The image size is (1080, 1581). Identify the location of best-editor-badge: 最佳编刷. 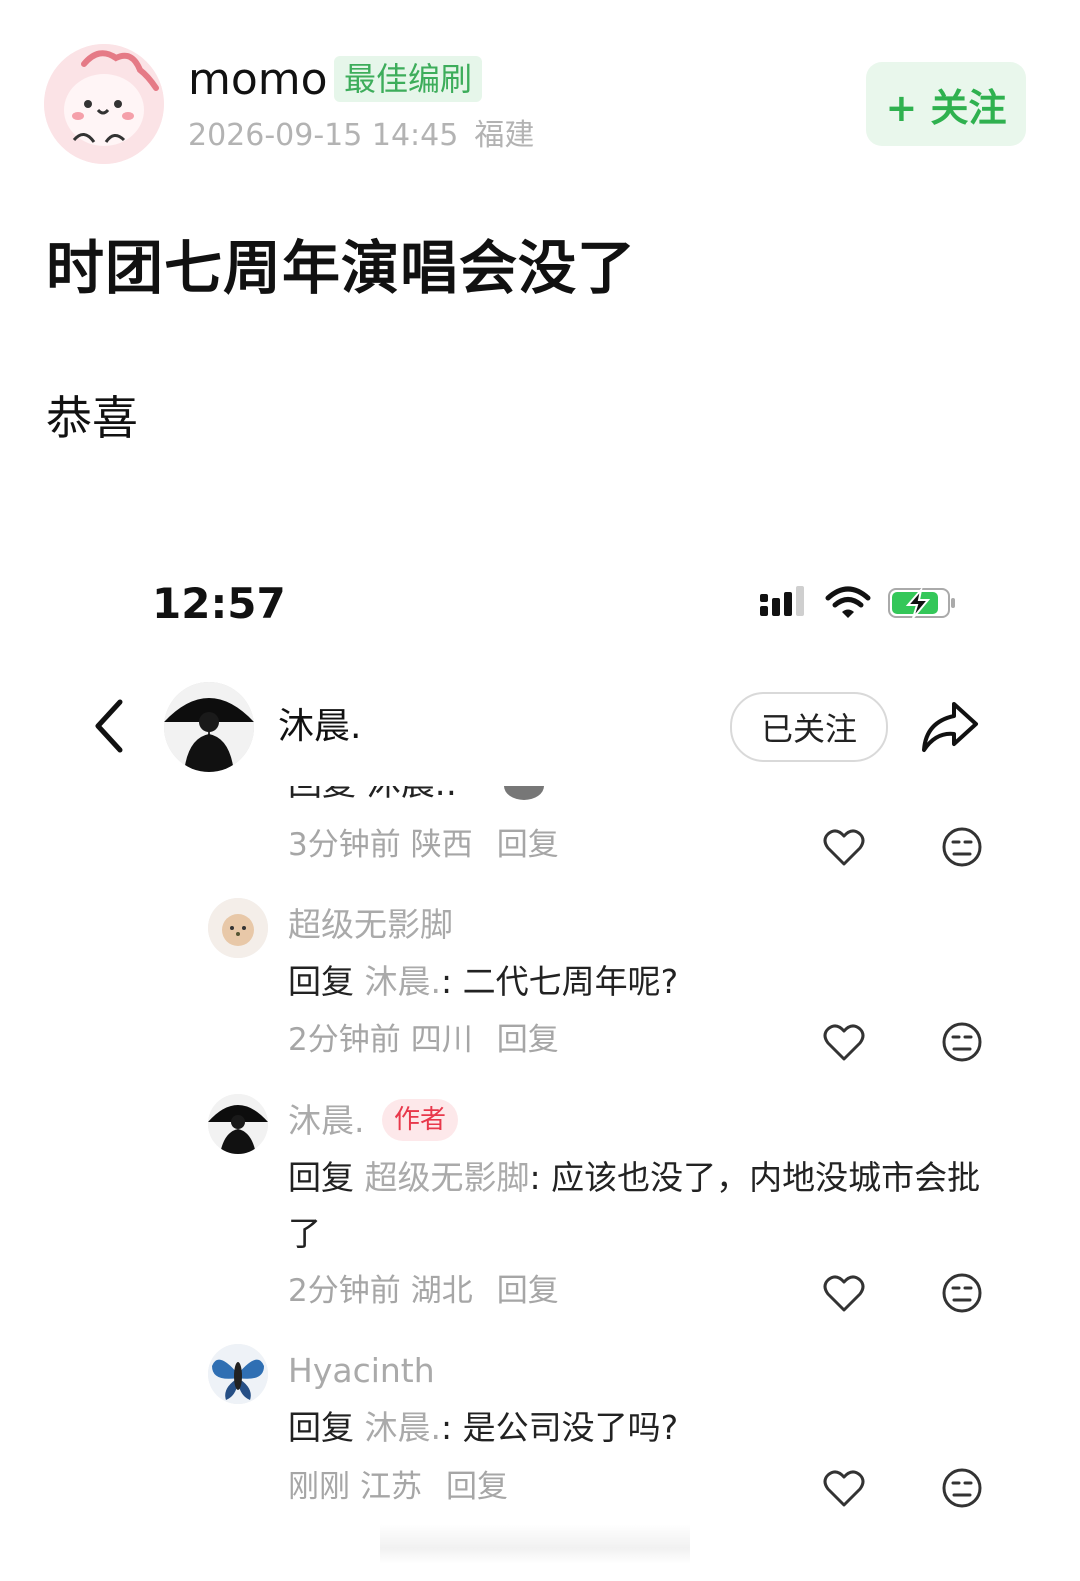
(408, 79).